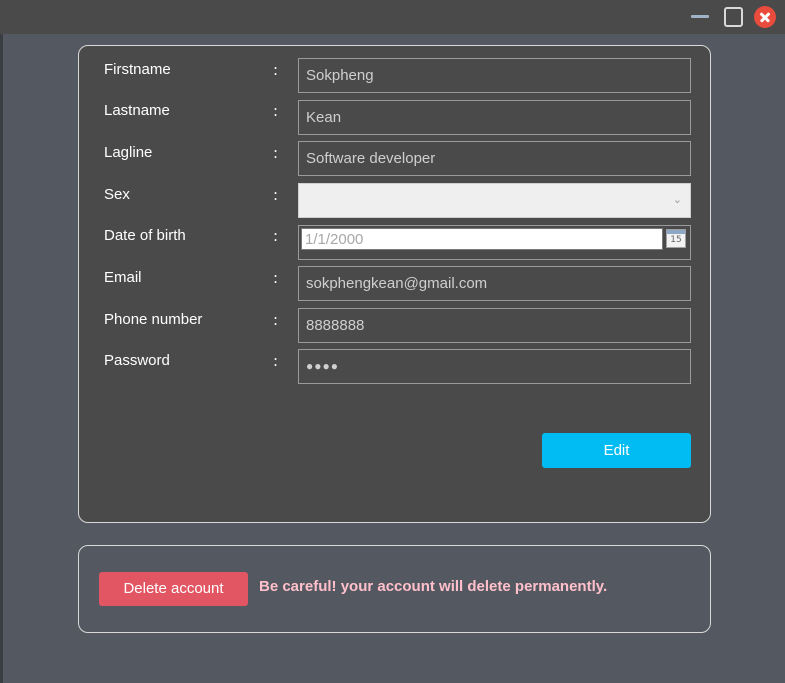  I want to click on email-colon: :, so click(276, 278).